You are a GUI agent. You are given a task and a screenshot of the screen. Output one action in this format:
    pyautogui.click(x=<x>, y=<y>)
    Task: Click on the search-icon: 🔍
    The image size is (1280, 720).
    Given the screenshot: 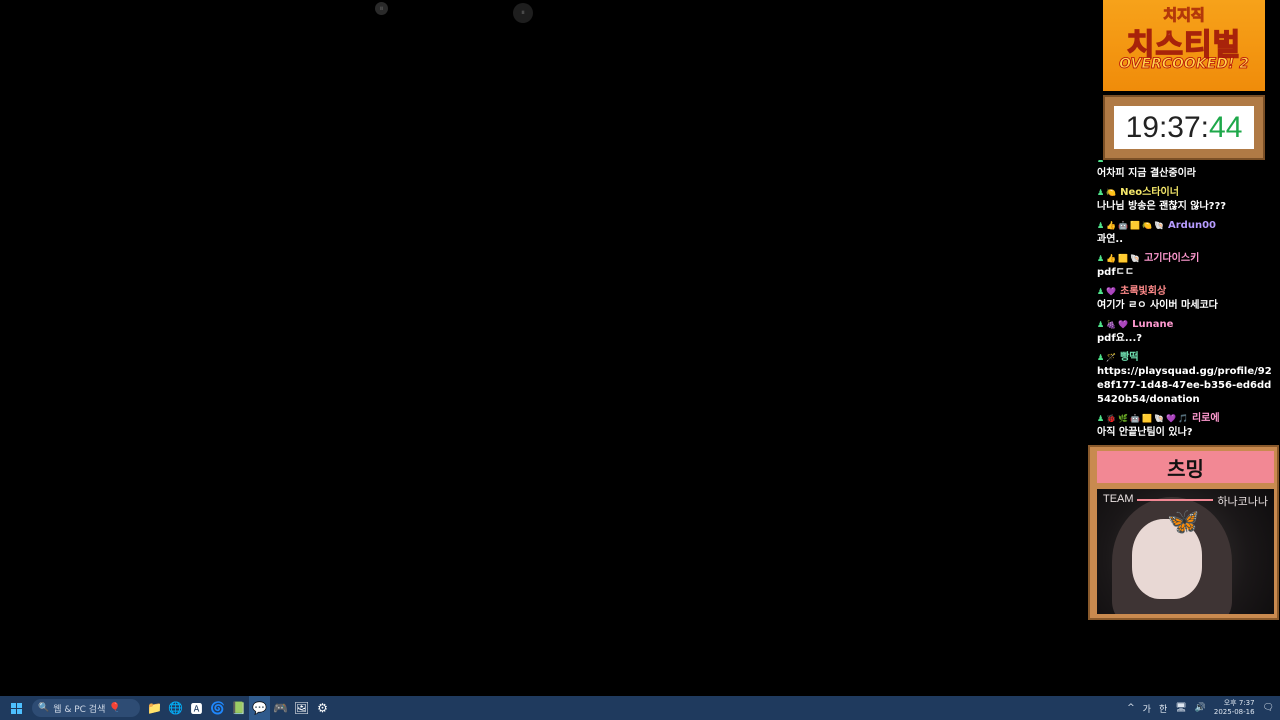 What is the action you would take?
    pyautogui.click(x=44, y=708)
    